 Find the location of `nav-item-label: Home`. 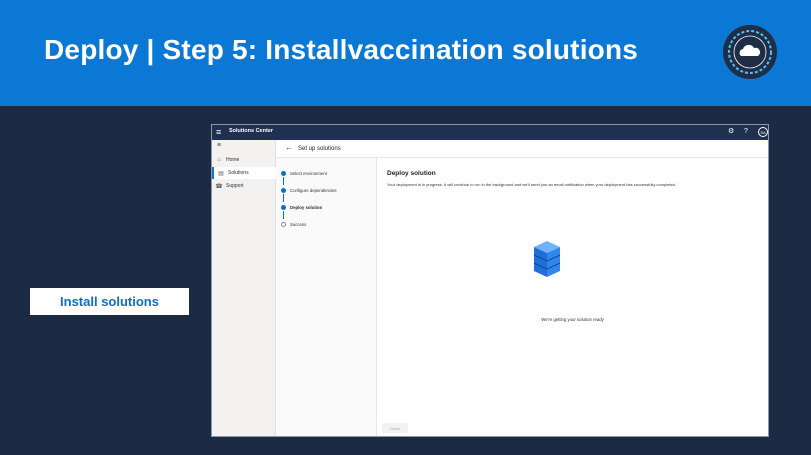

nav-item-label: Home is located at coordinates (233, 160).